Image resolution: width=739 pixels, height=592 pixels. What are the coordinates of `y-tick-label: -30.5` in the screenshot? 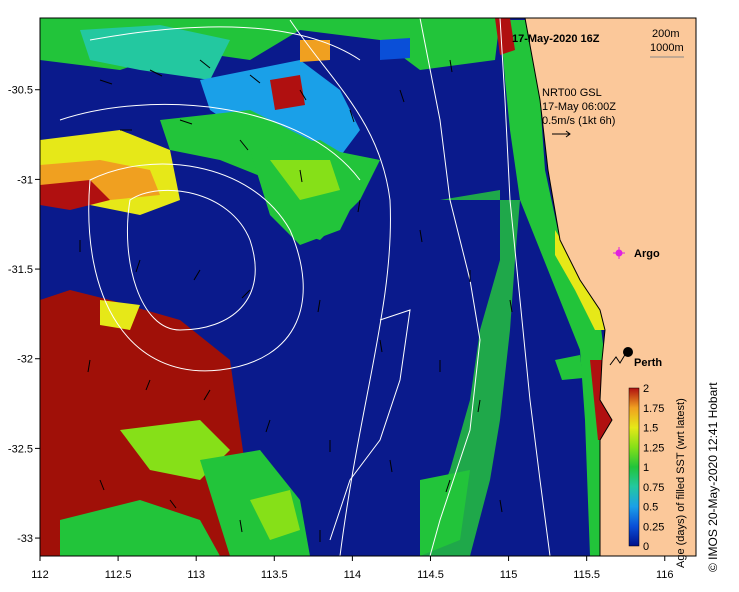 It's located at (20, 91).